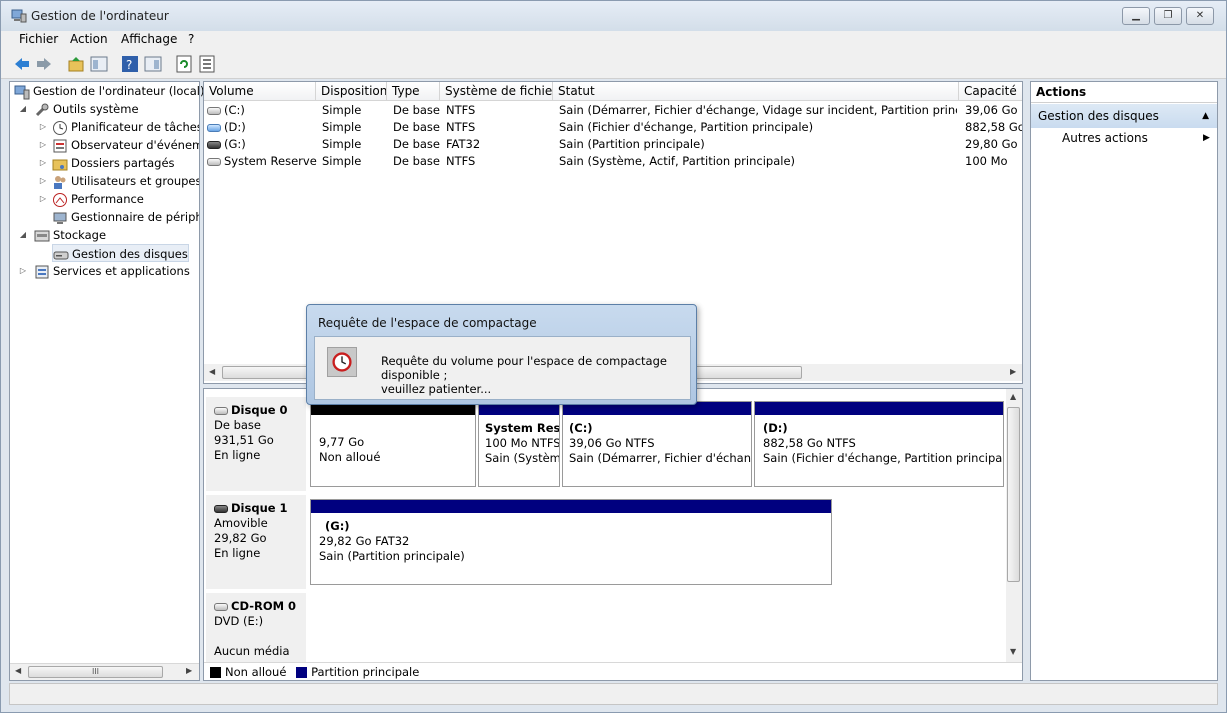  I want to click on other-actions-item: Autres actions, so click(1105, 138).